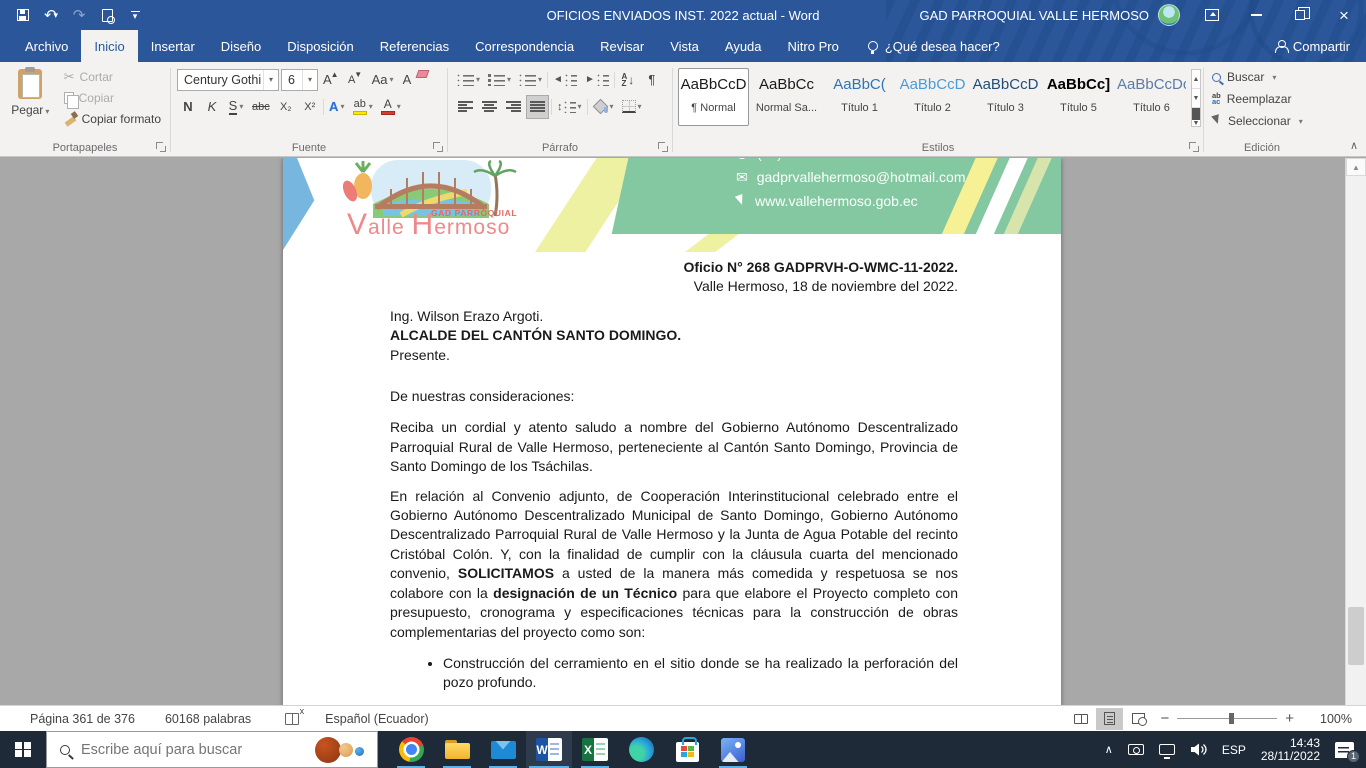 The image size is (1366, 768). I want to click on numbering-button, so click(499, 80).